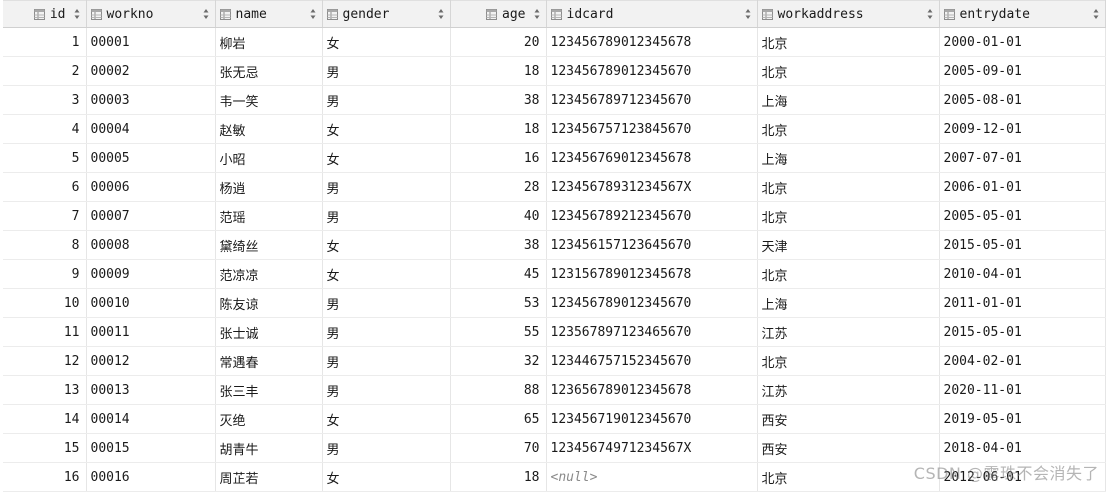 The width and height of the screenshot is (1107, 492). Describe the element at coordinates (652, 419) in the screenshot. I see `cell-idcard: 123456719012345670` at that location.